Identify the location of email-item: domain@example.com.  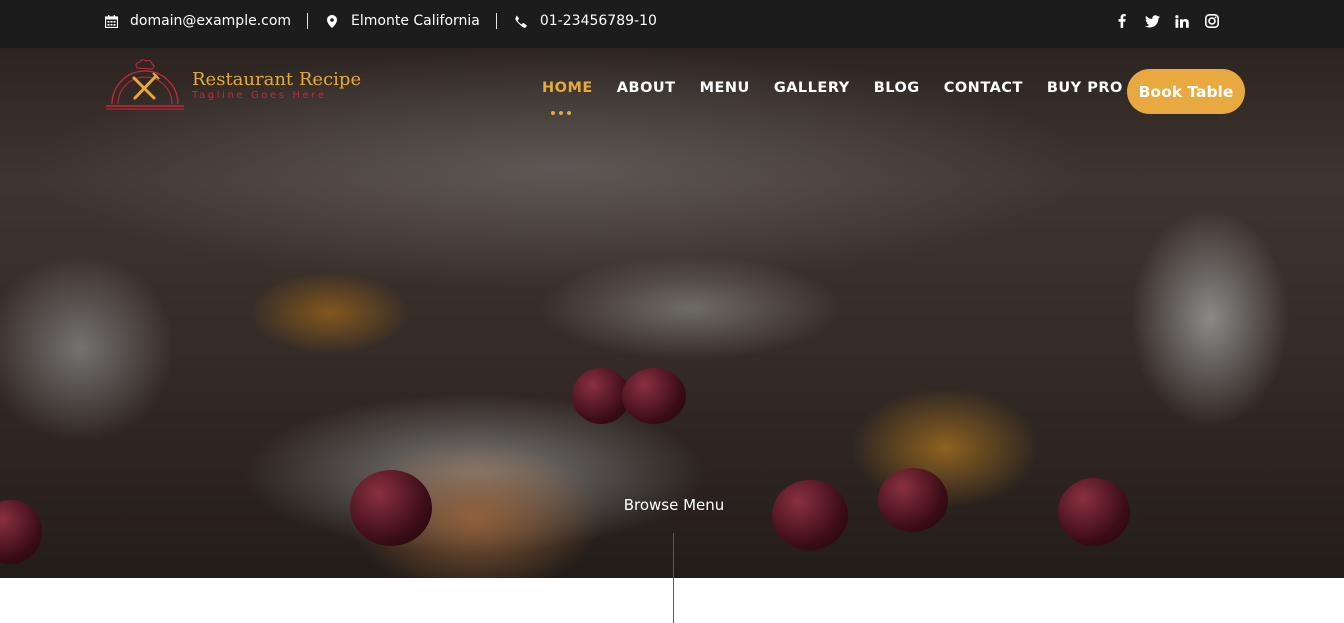
(197, 21).